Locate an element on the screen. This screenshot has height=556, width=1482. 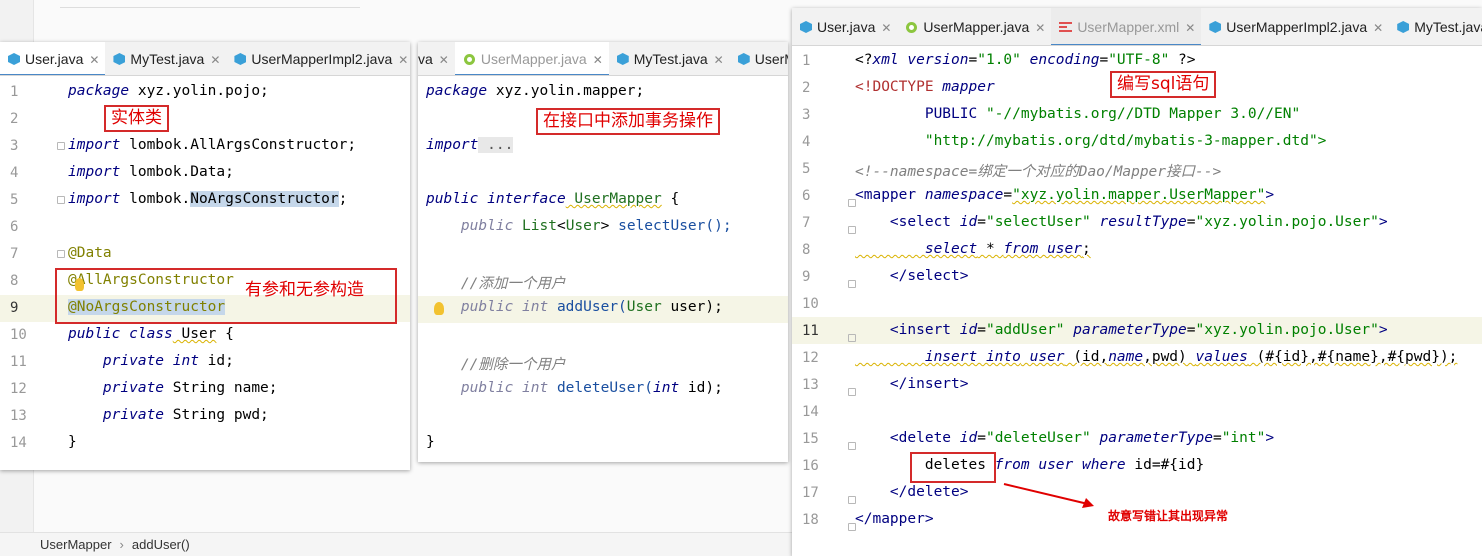
code-line: private String name; is located at coordinates (173, 388).